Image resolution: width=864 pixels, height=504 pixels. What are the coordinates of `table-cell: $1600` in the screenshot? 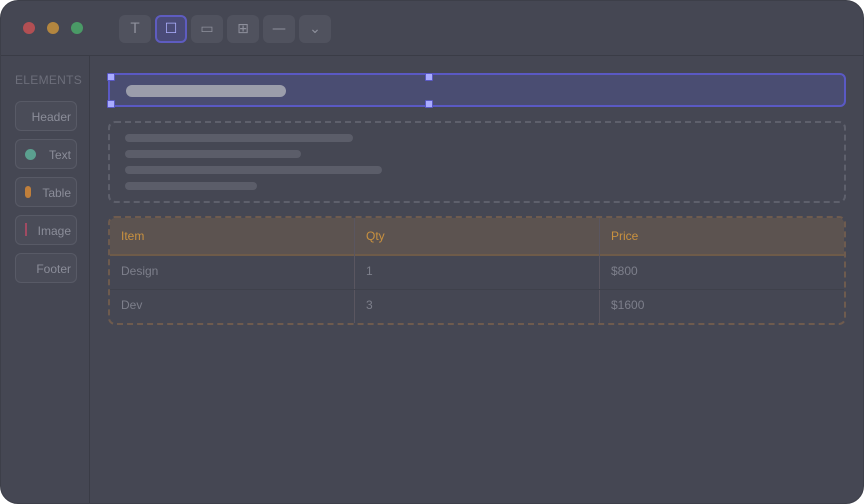 It's located at (628, 305).